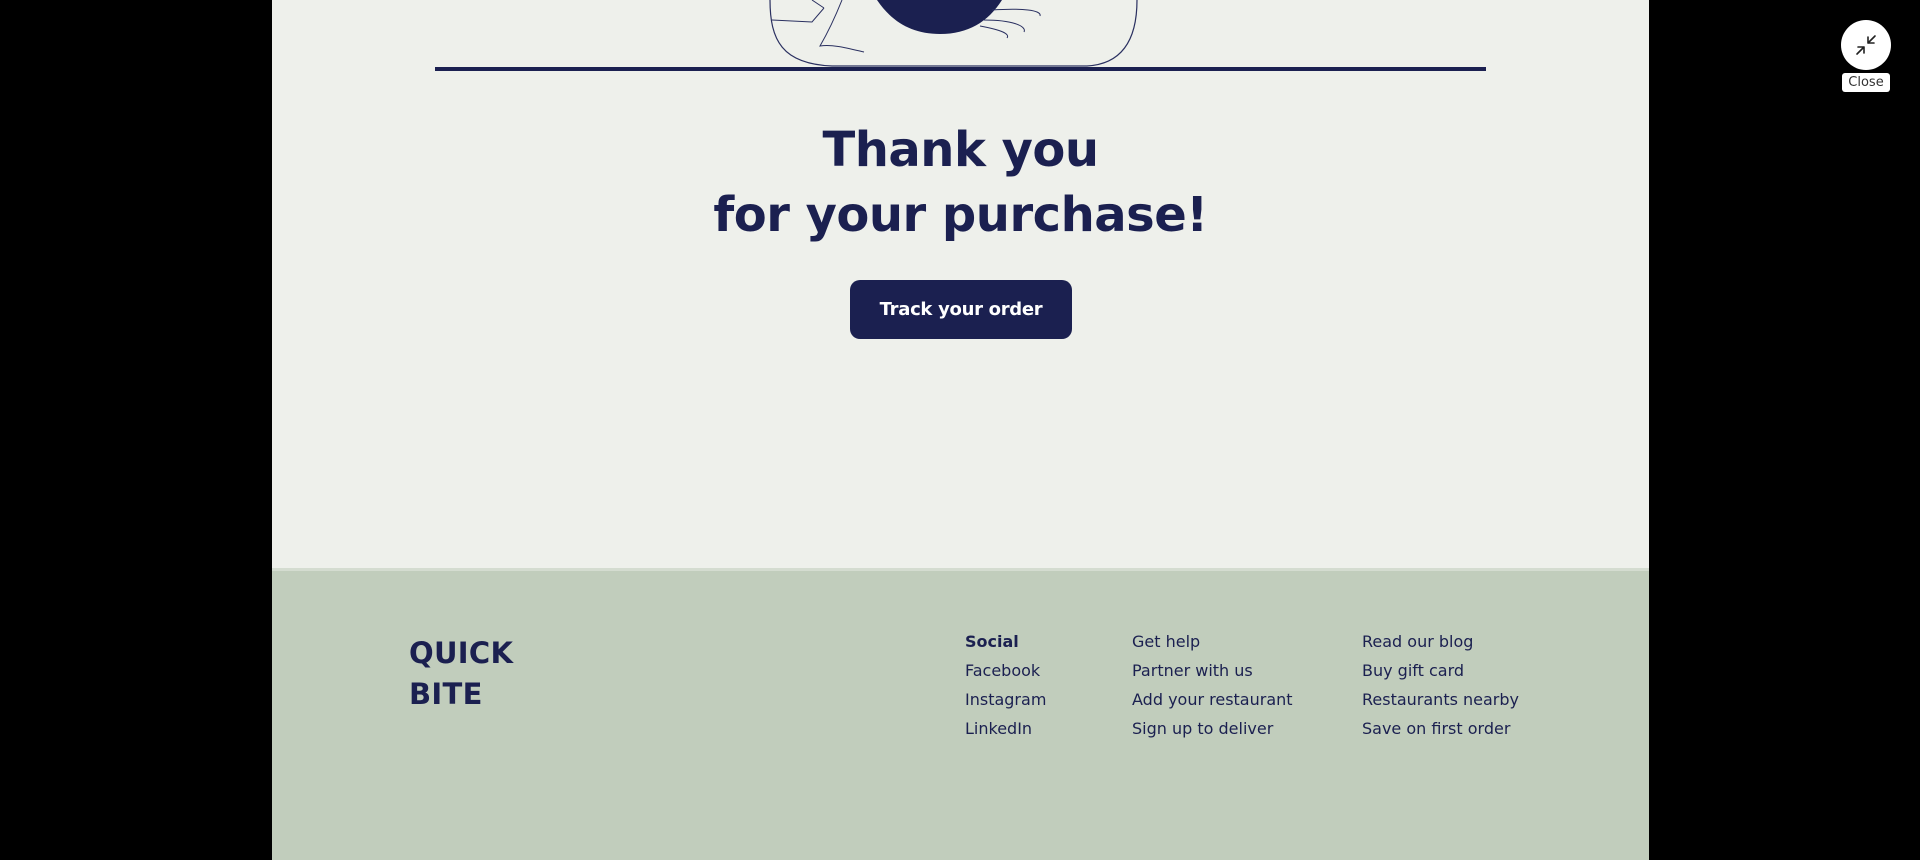  Describe the element at coordinates (1212, 645) in the screenshot. I see `footer-link-get-help: Get help` at that location.